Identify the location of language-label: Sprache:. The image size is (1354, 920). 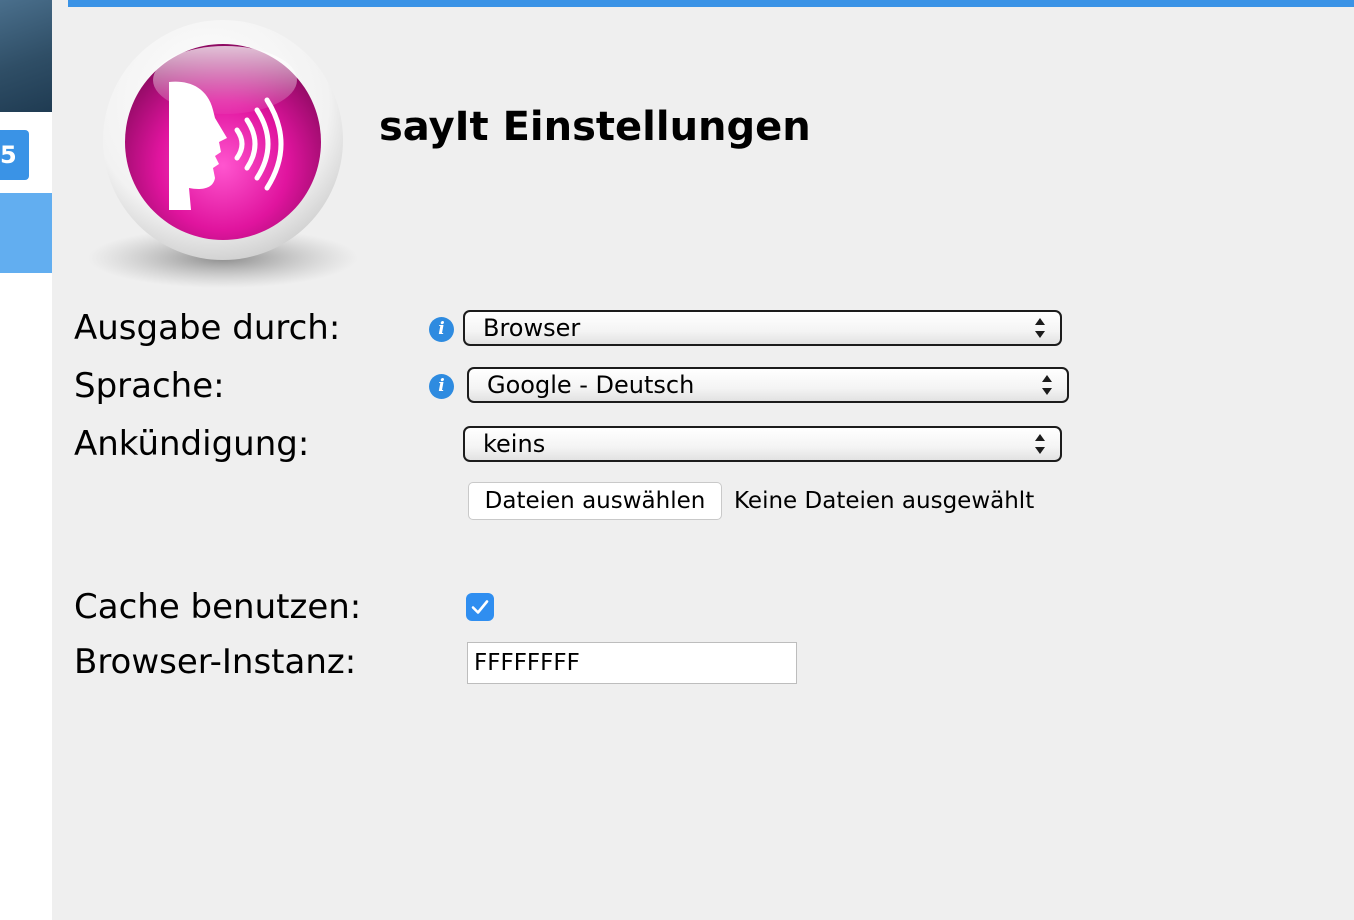
(149, 386).